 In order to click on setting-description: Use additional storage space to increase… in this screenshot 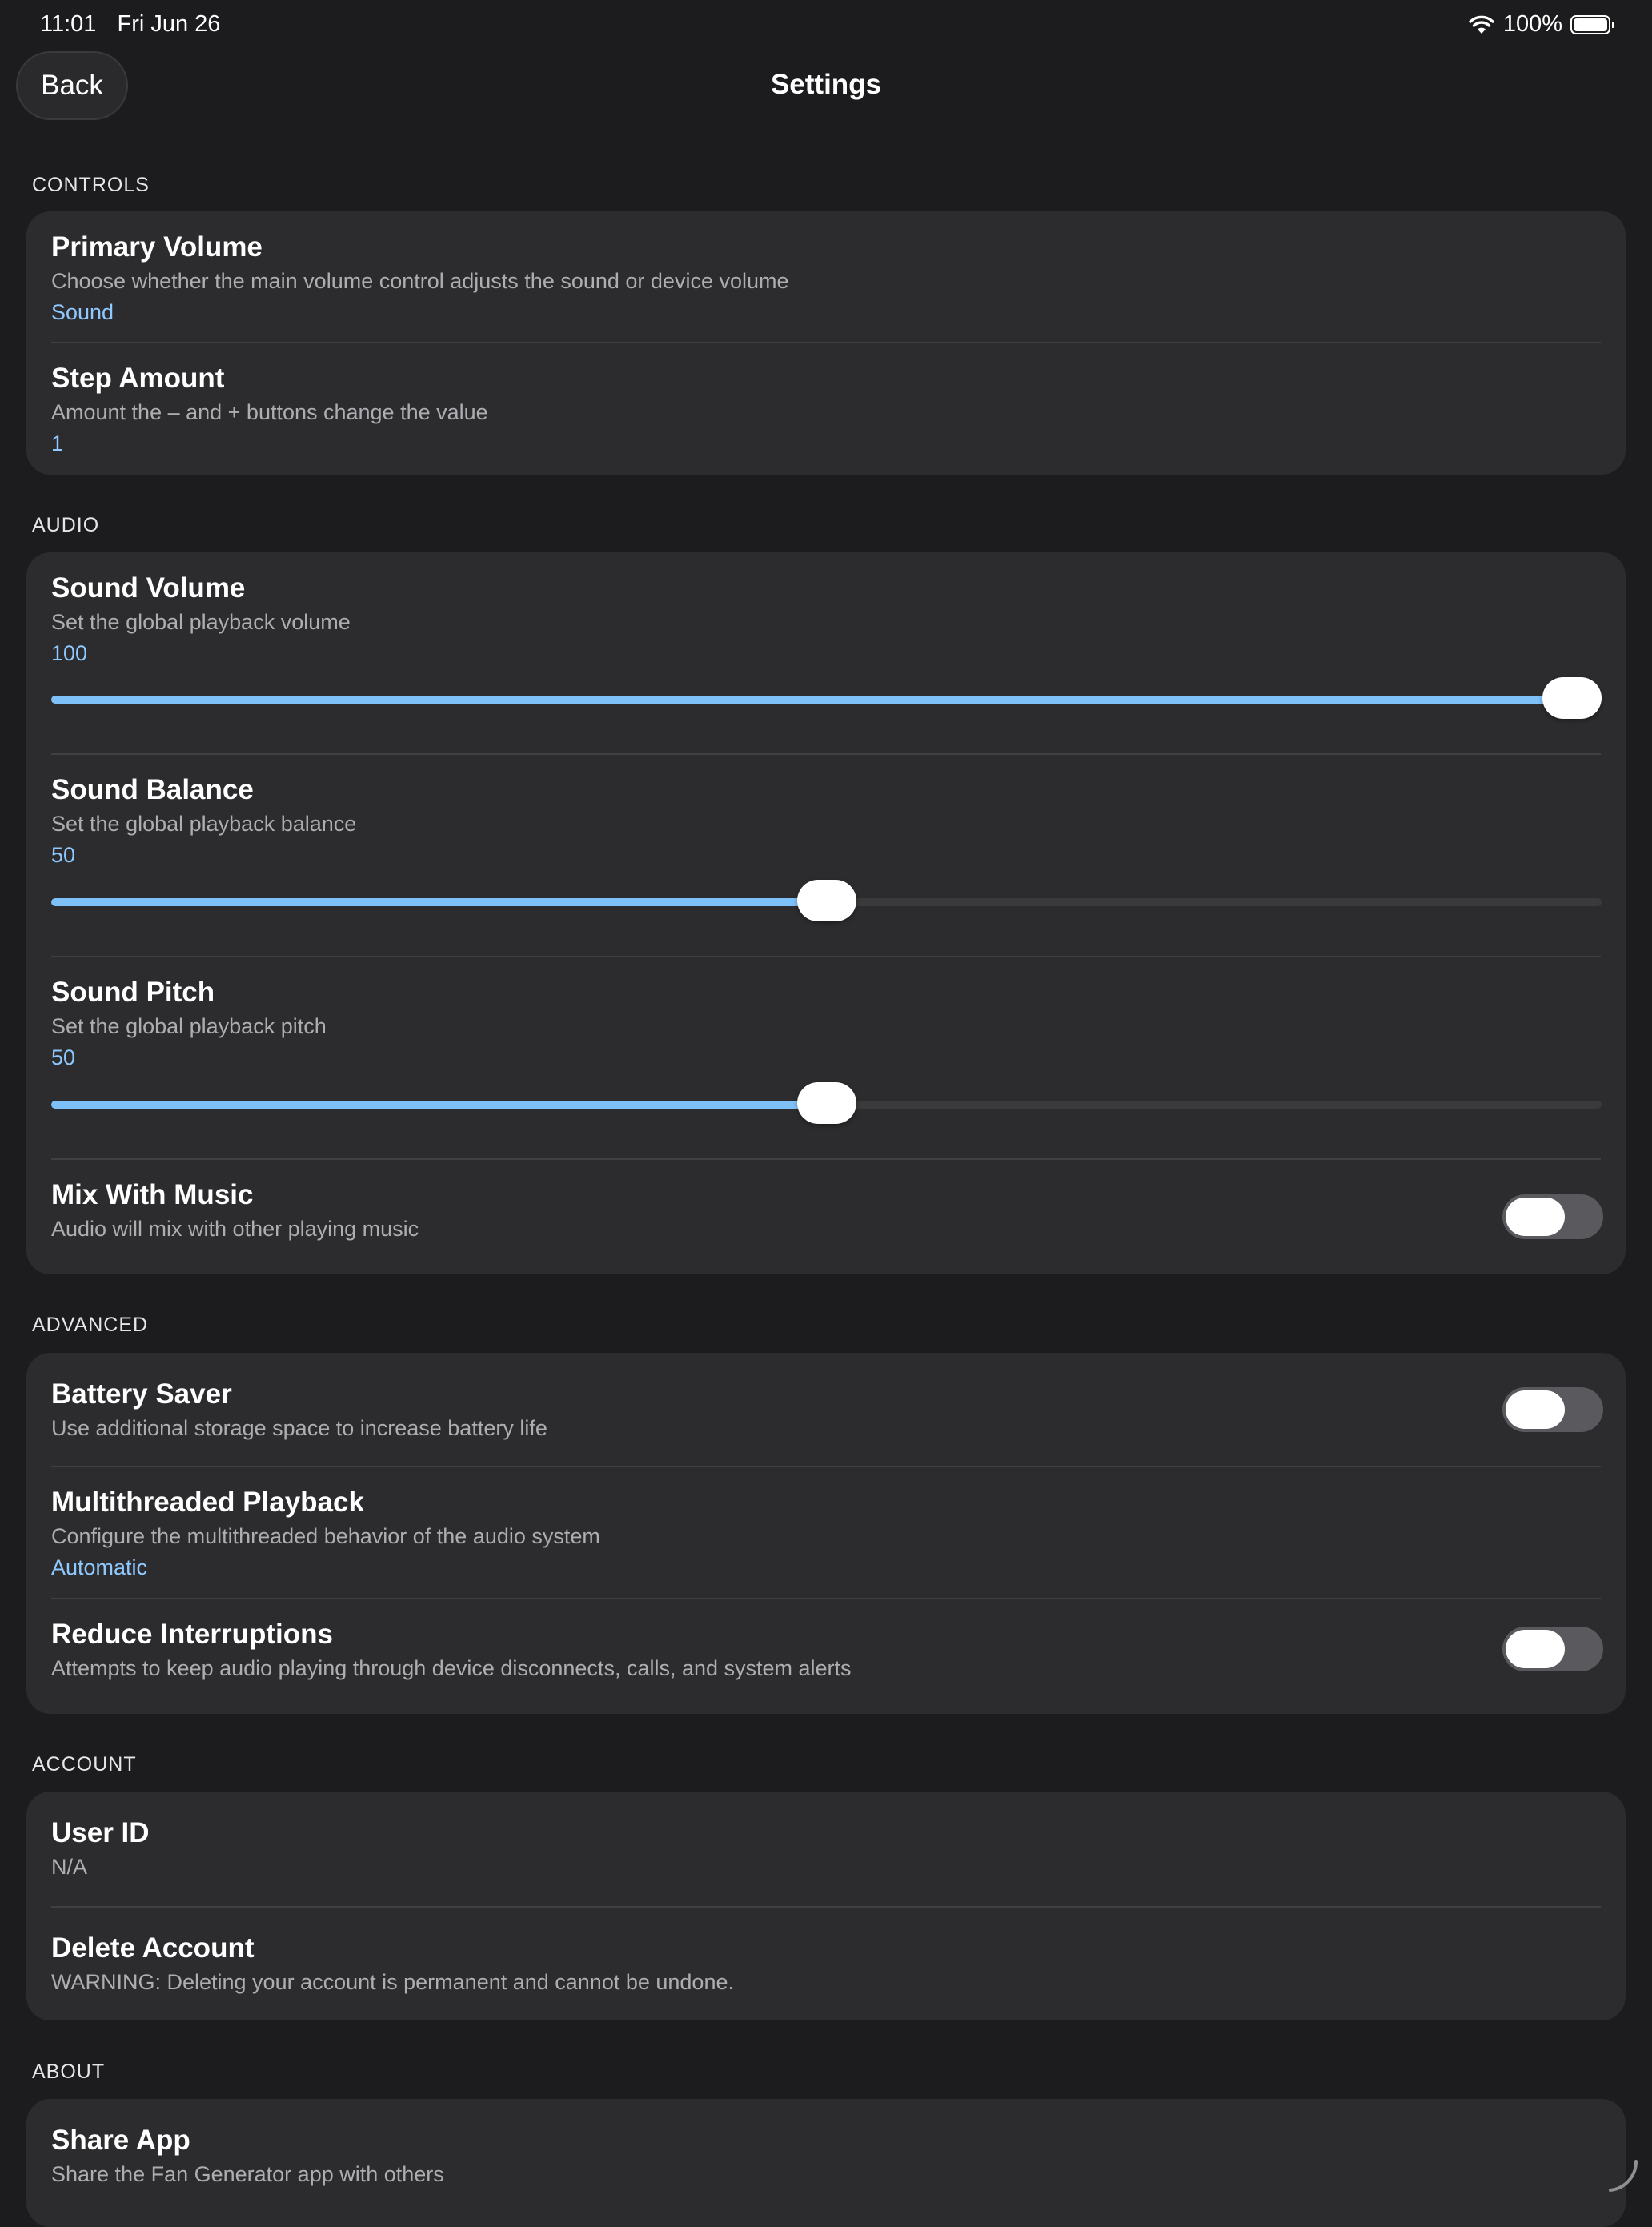, I will do `click(299, 1428)`.